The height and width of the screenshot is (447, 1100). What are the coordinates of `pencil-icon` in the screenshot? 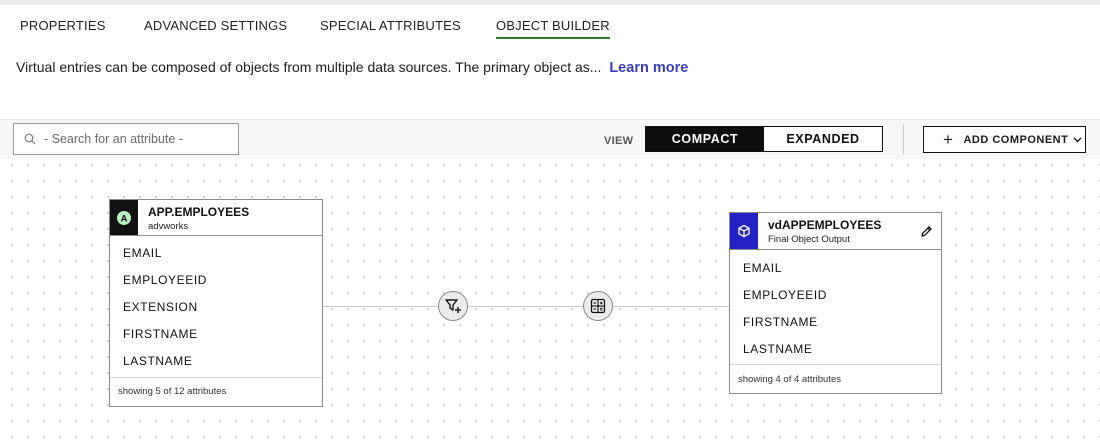 It's located at (926, 231).